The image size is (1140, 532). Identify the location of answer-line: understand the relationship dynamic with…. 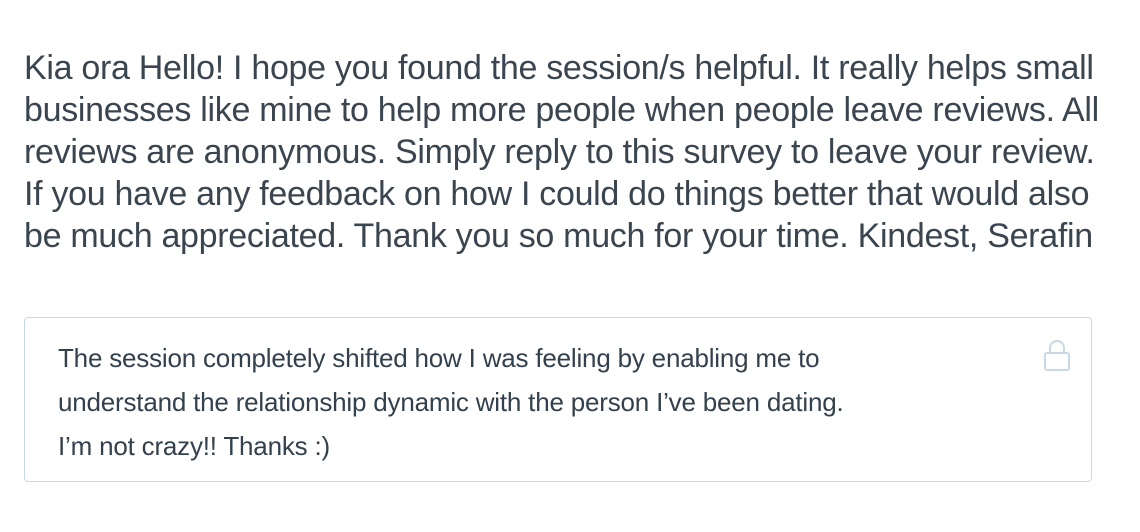
(451, 402).